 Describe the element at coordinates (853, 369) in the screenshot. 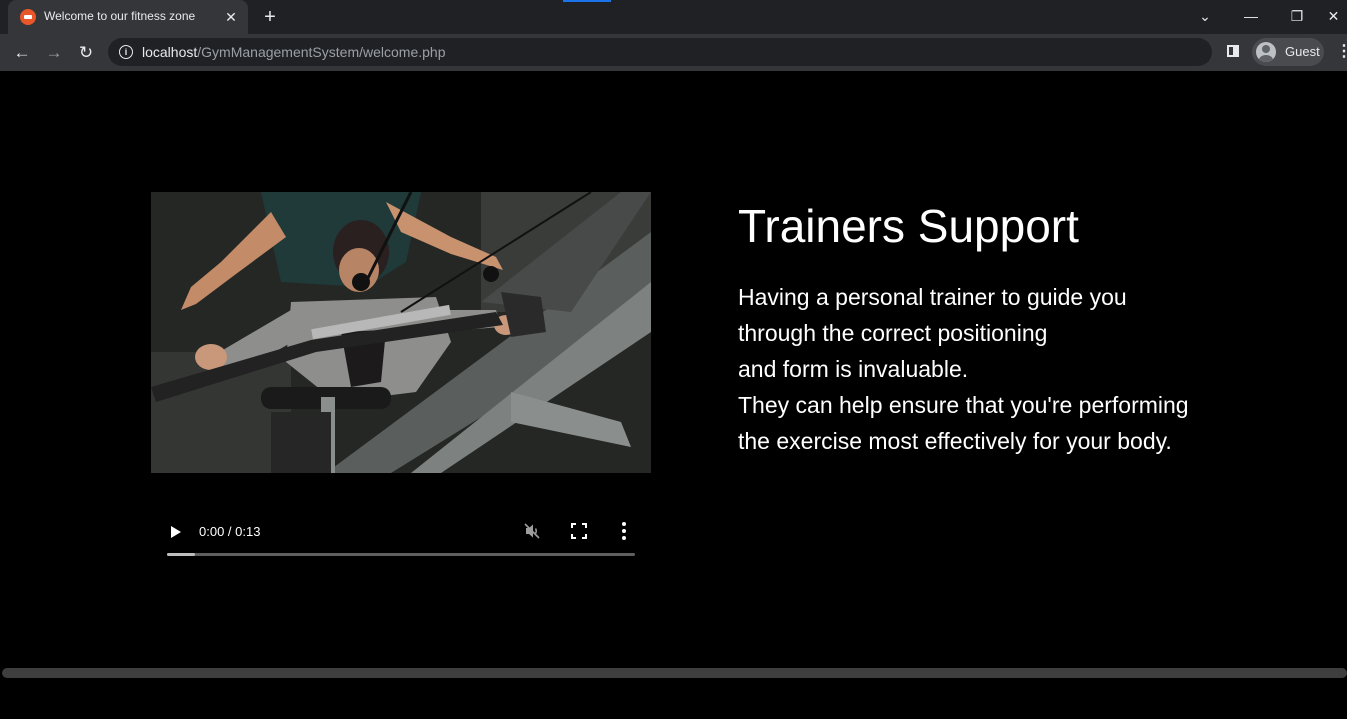

I see `description-line: and form is invaluable.` at that location.